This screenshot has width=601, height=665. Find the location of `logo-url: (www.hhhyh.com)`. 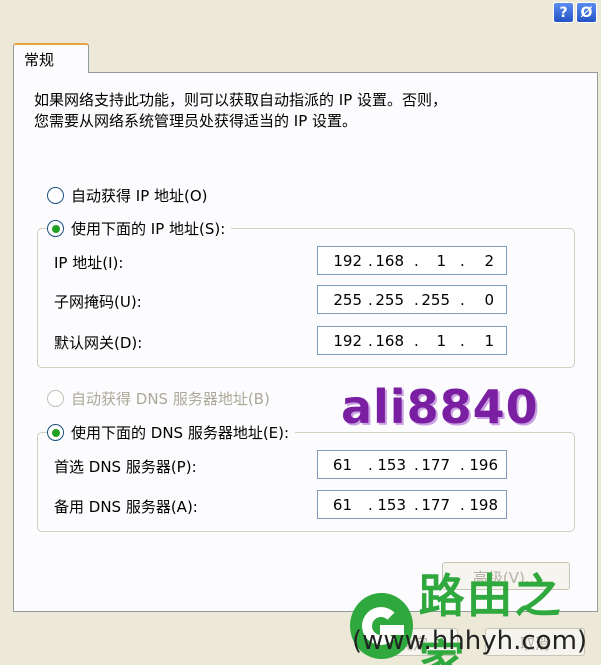

logo-url: (www.hhhyh.com) is located at coordinates (470, 641).